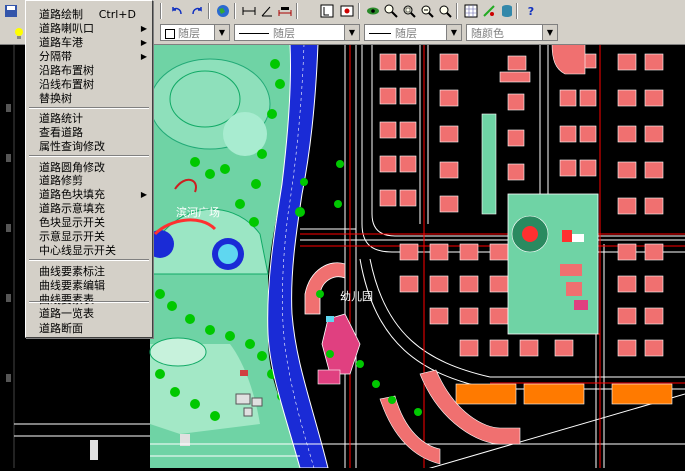 The height and width of the screenshot is (471, 685). I want to click on lineweight-select-value: 随层, so click(406, 33).